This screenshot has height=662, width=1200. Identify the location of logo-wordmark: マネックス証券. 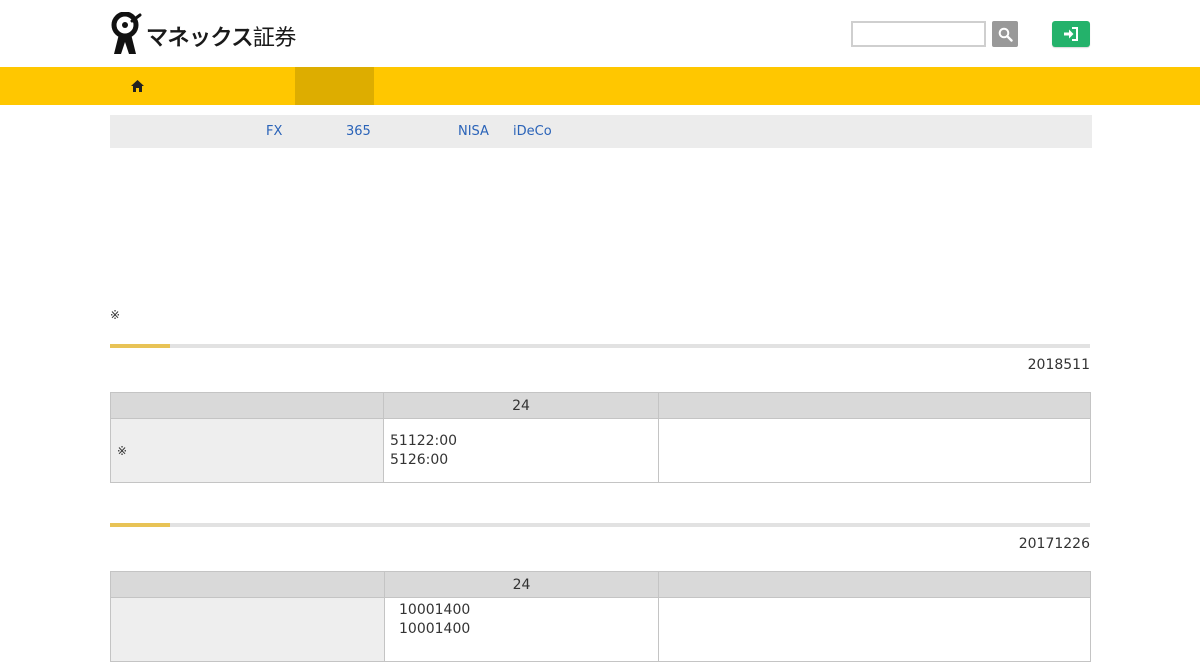
(221, 38).